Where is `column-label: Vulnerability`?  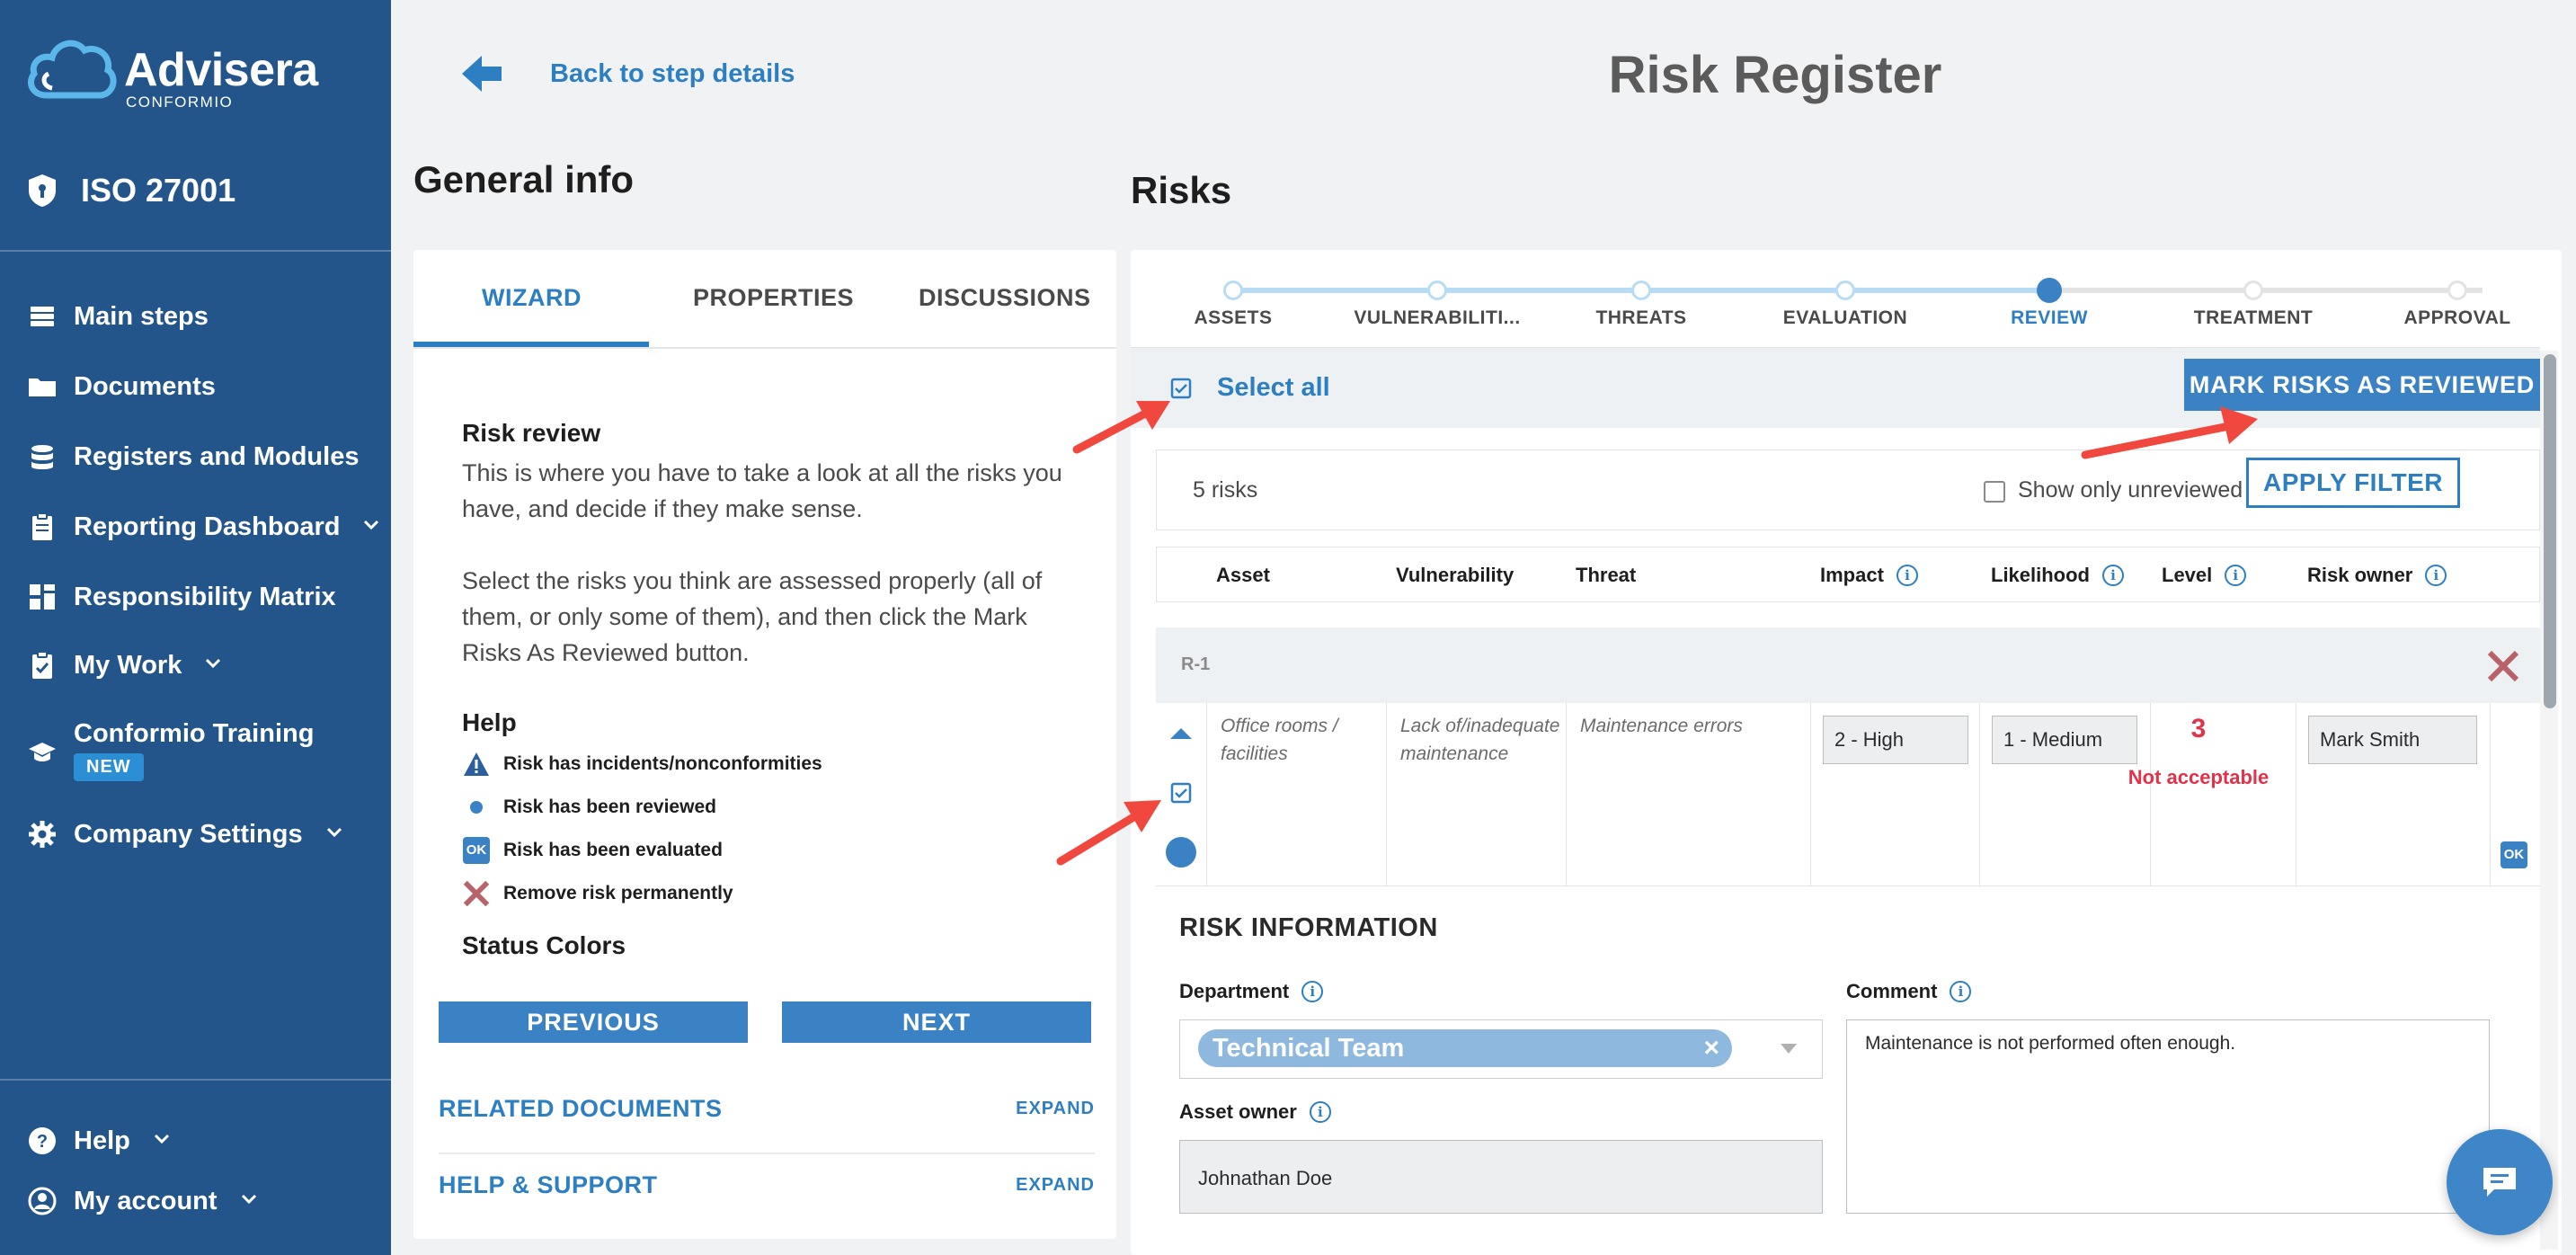
column-label: Vulnerability is located at coordinates (1455, 575).